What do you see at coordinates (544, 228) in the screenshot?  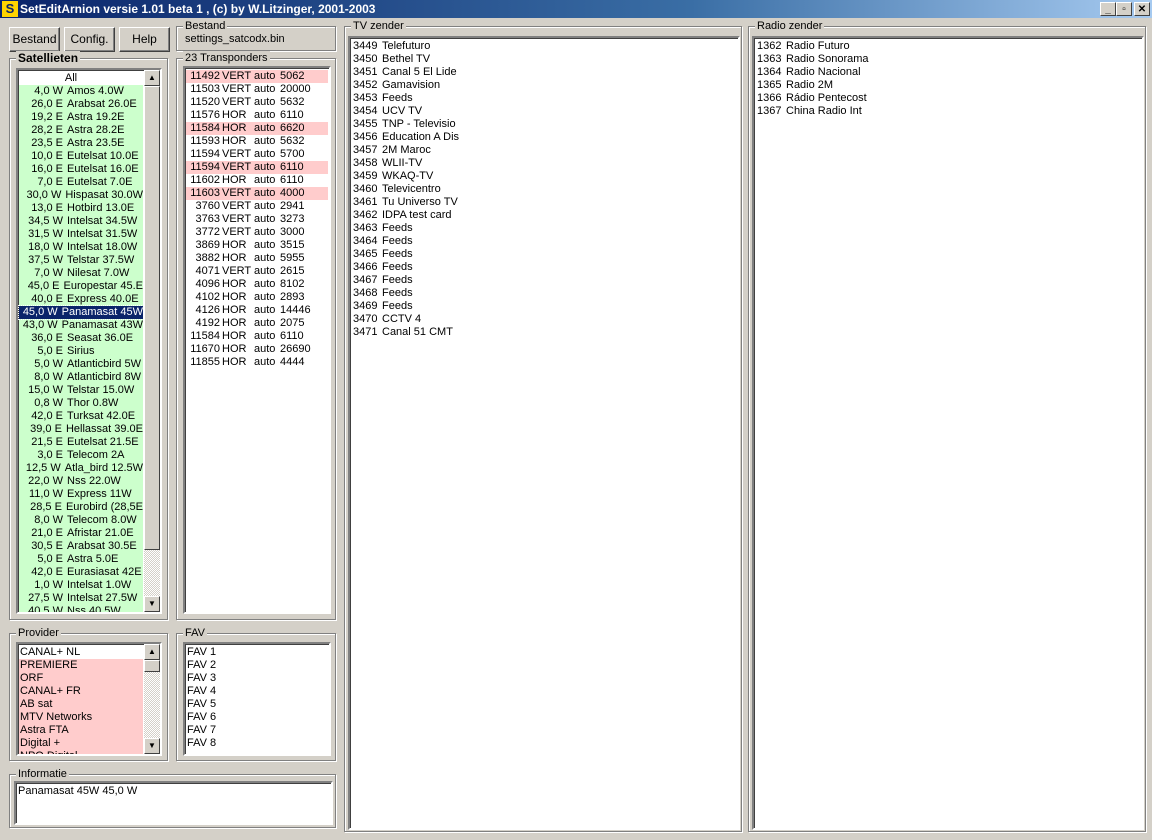 I see `tv-channel-item: 3463 Feeds` at bounding box center [544, 228].